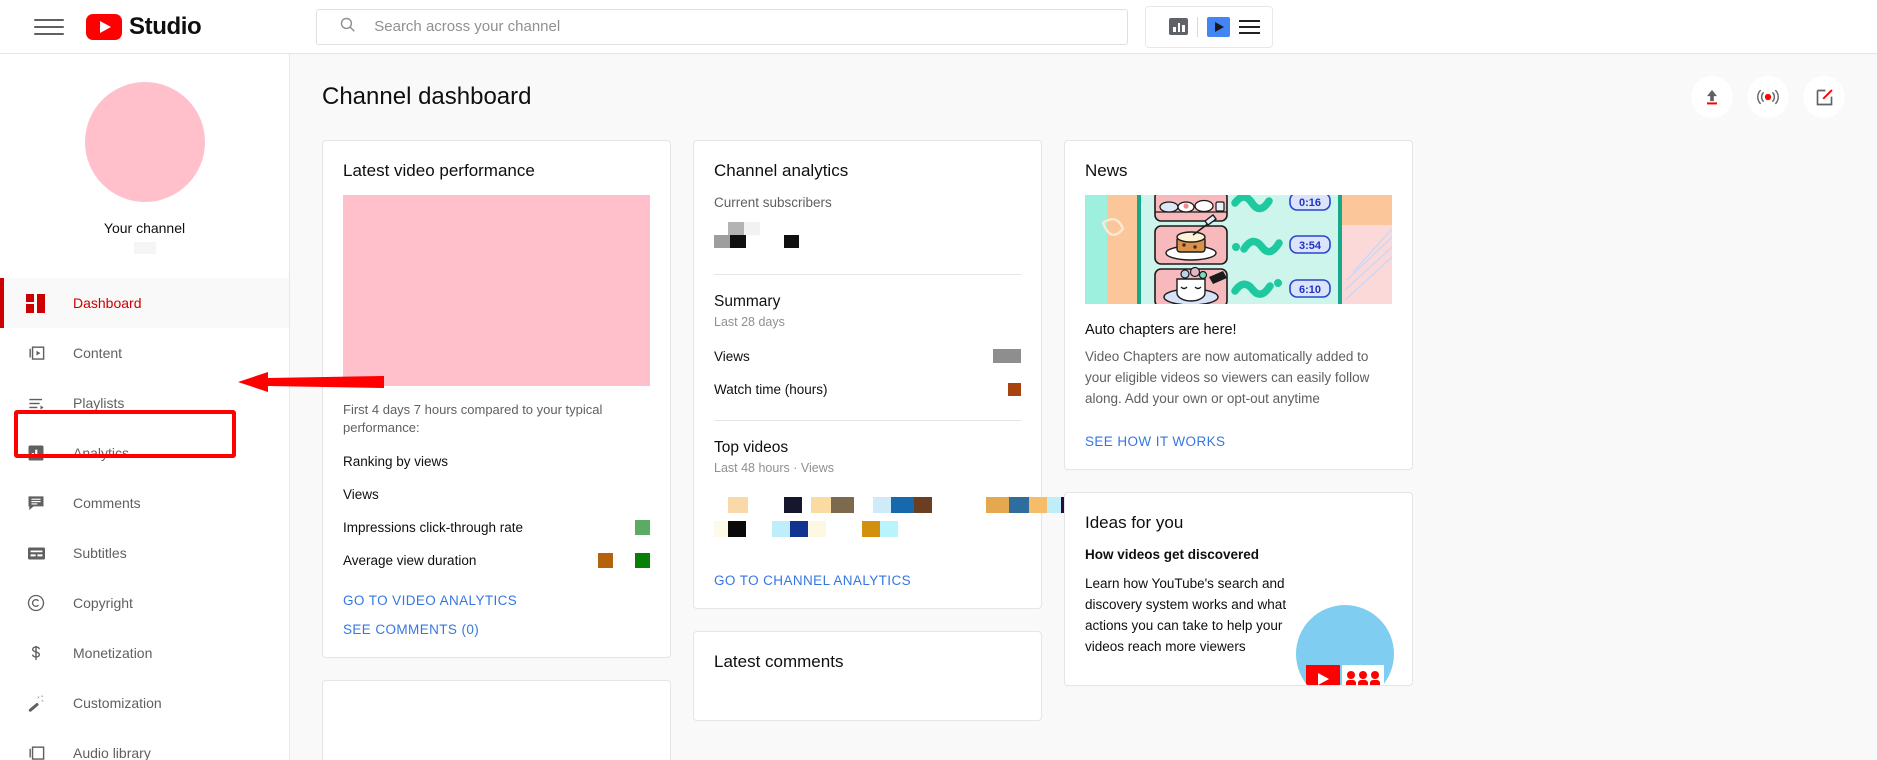 This screenshot has height=760, width=1877. I want to click on playlist-icon, so click(43, 403).